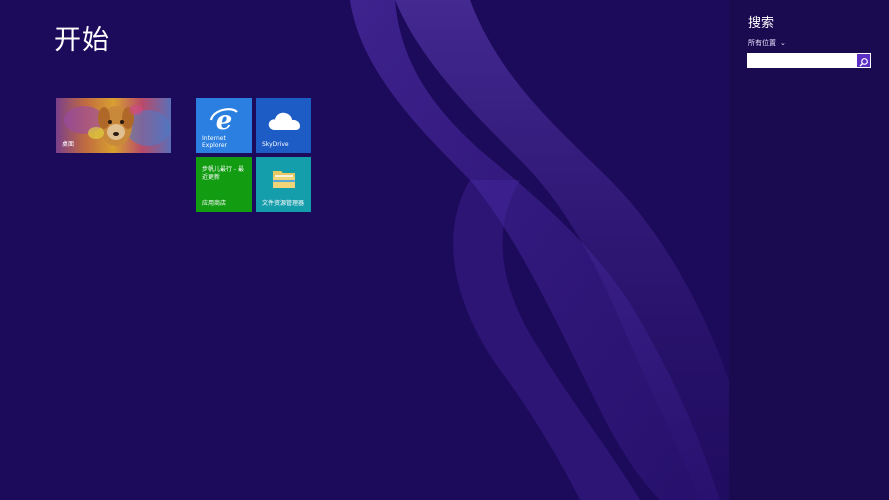 This screenshot has width=889, height=500. What do you see at coordinates (214, 145) in the screenshot?
I see `ie-label-line2: Explorer` at bounding box center [214, 145].